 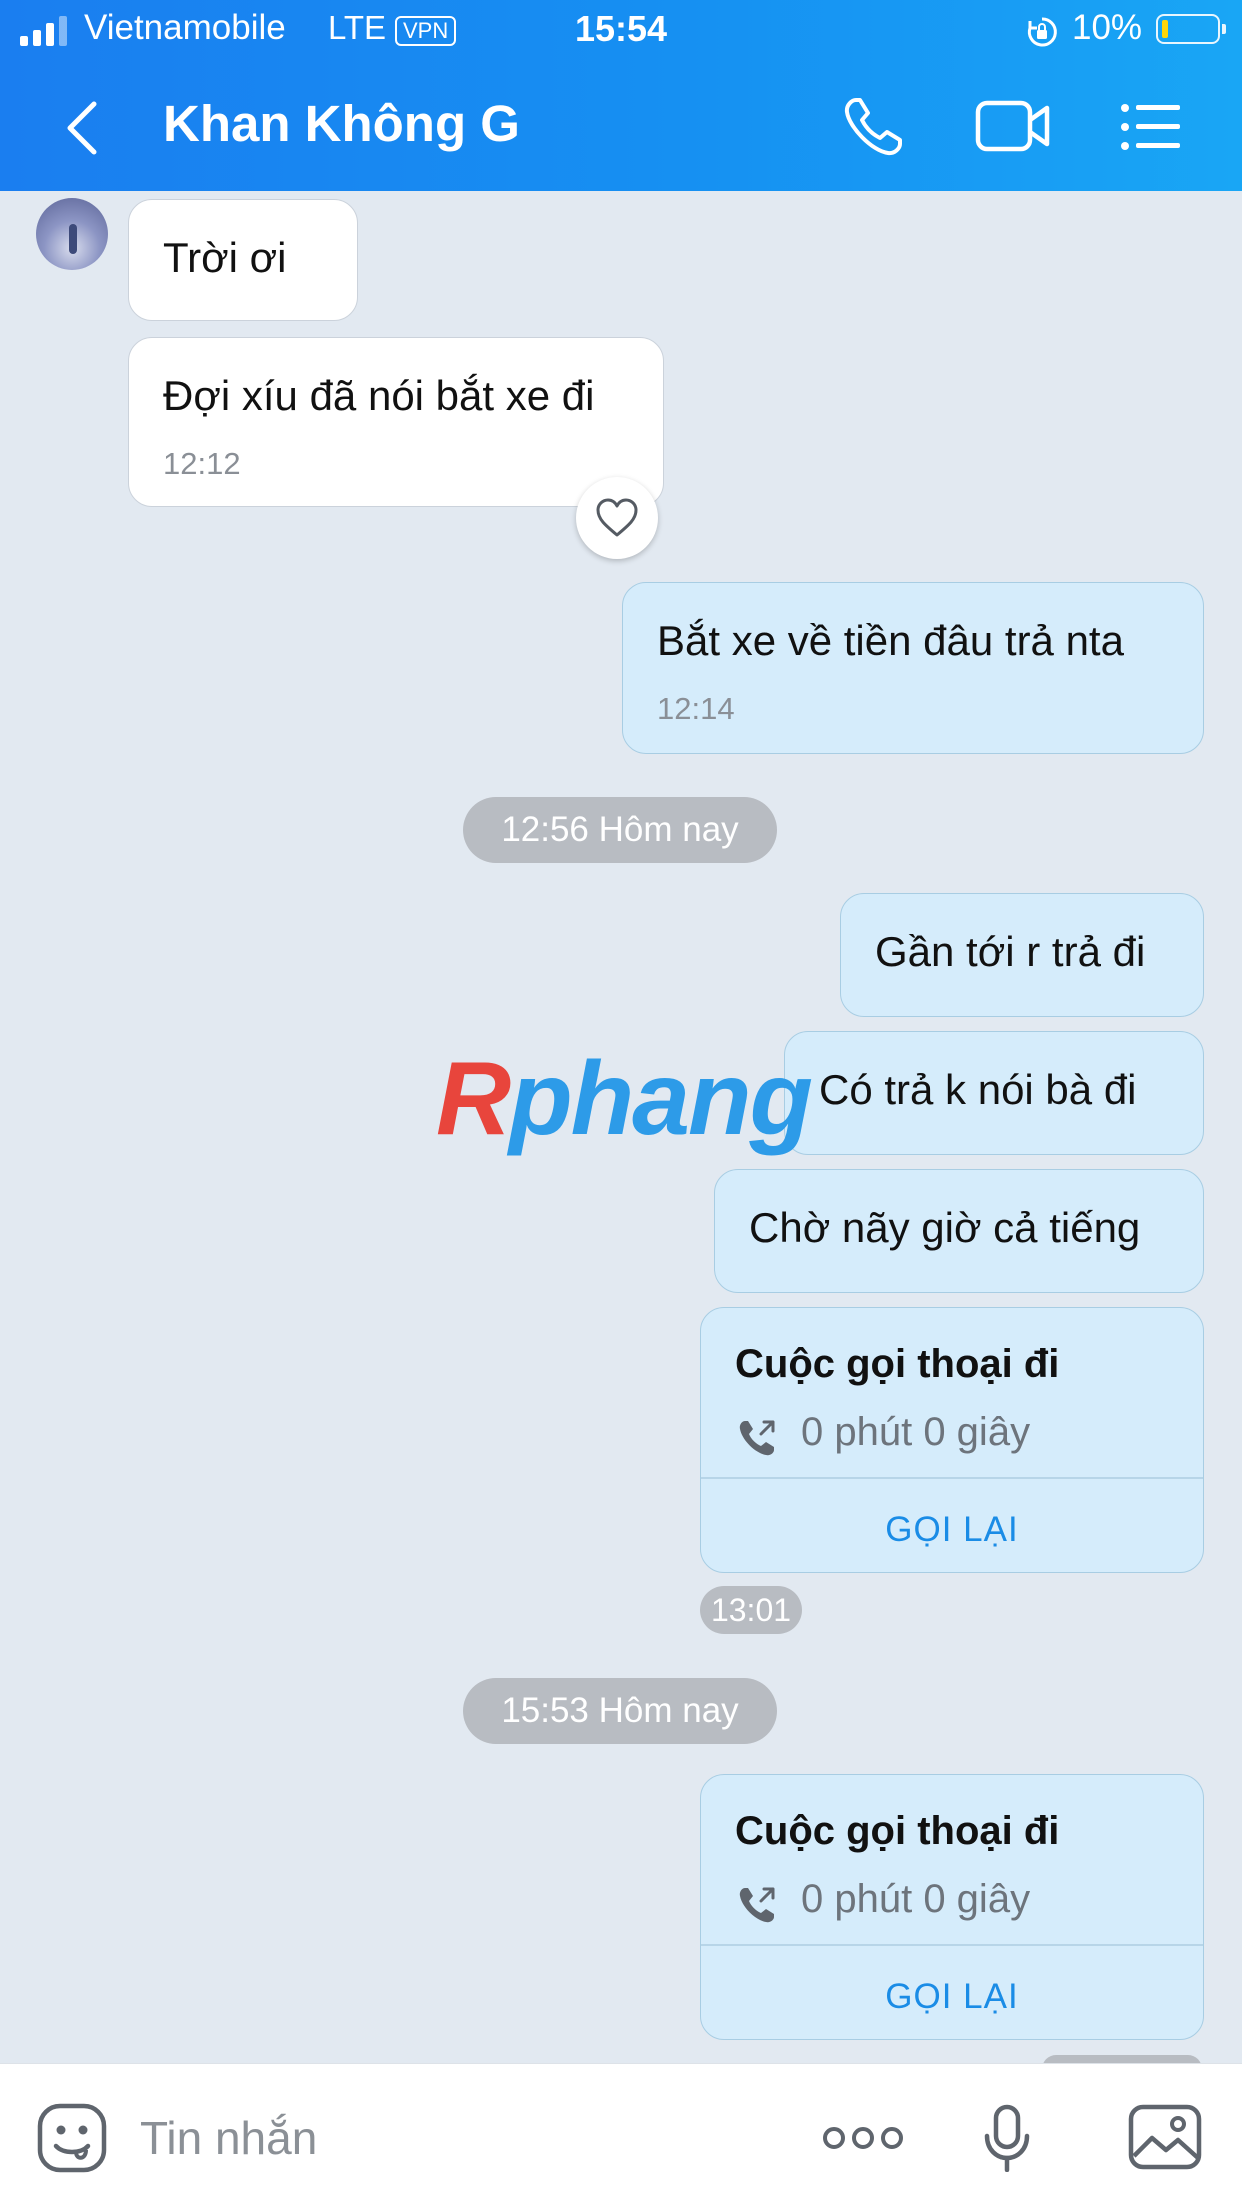 What do you see at coordinates (72, 2138) in the screenshot?
I see `sticker-icon` at bounding box center [72, 2138].